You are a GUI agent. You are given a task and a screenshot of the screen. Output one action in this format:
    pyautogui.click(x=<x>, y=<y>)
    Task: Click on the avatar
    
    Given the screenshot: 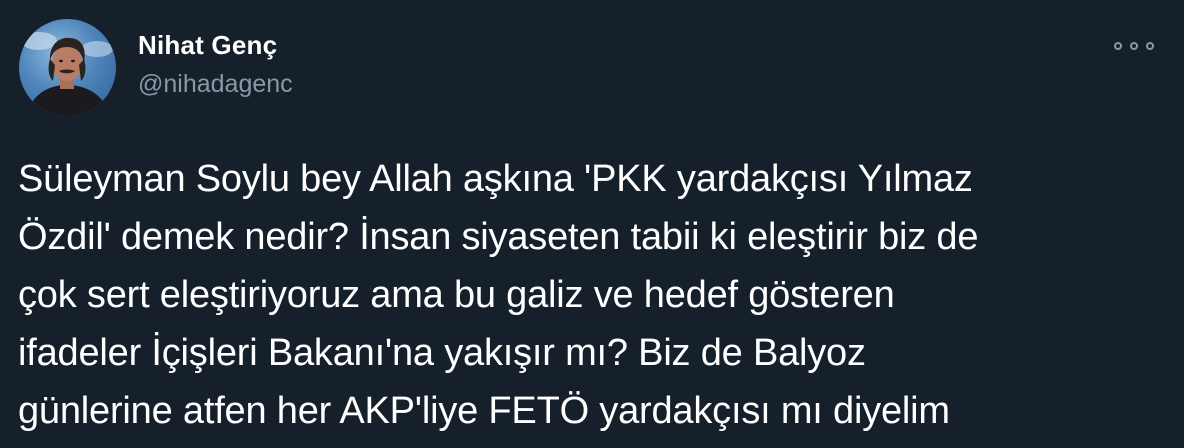 What is the action you would take?
    pyautogui.click(x=67, y=67)
    